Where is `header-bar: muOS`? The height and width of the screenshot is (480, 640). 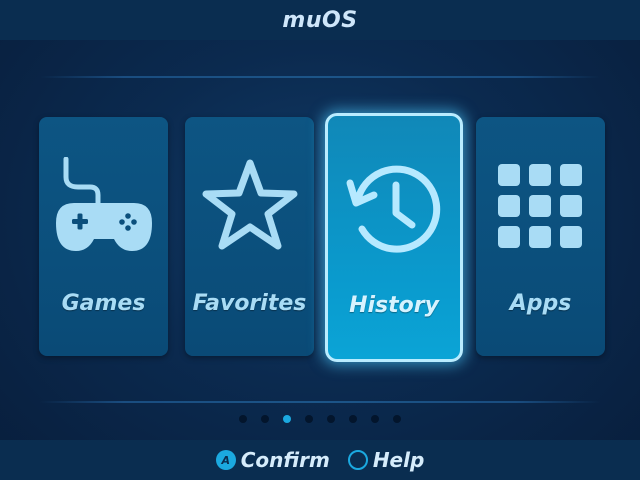
header-bar: muOS is located at coordinates (320, 20).